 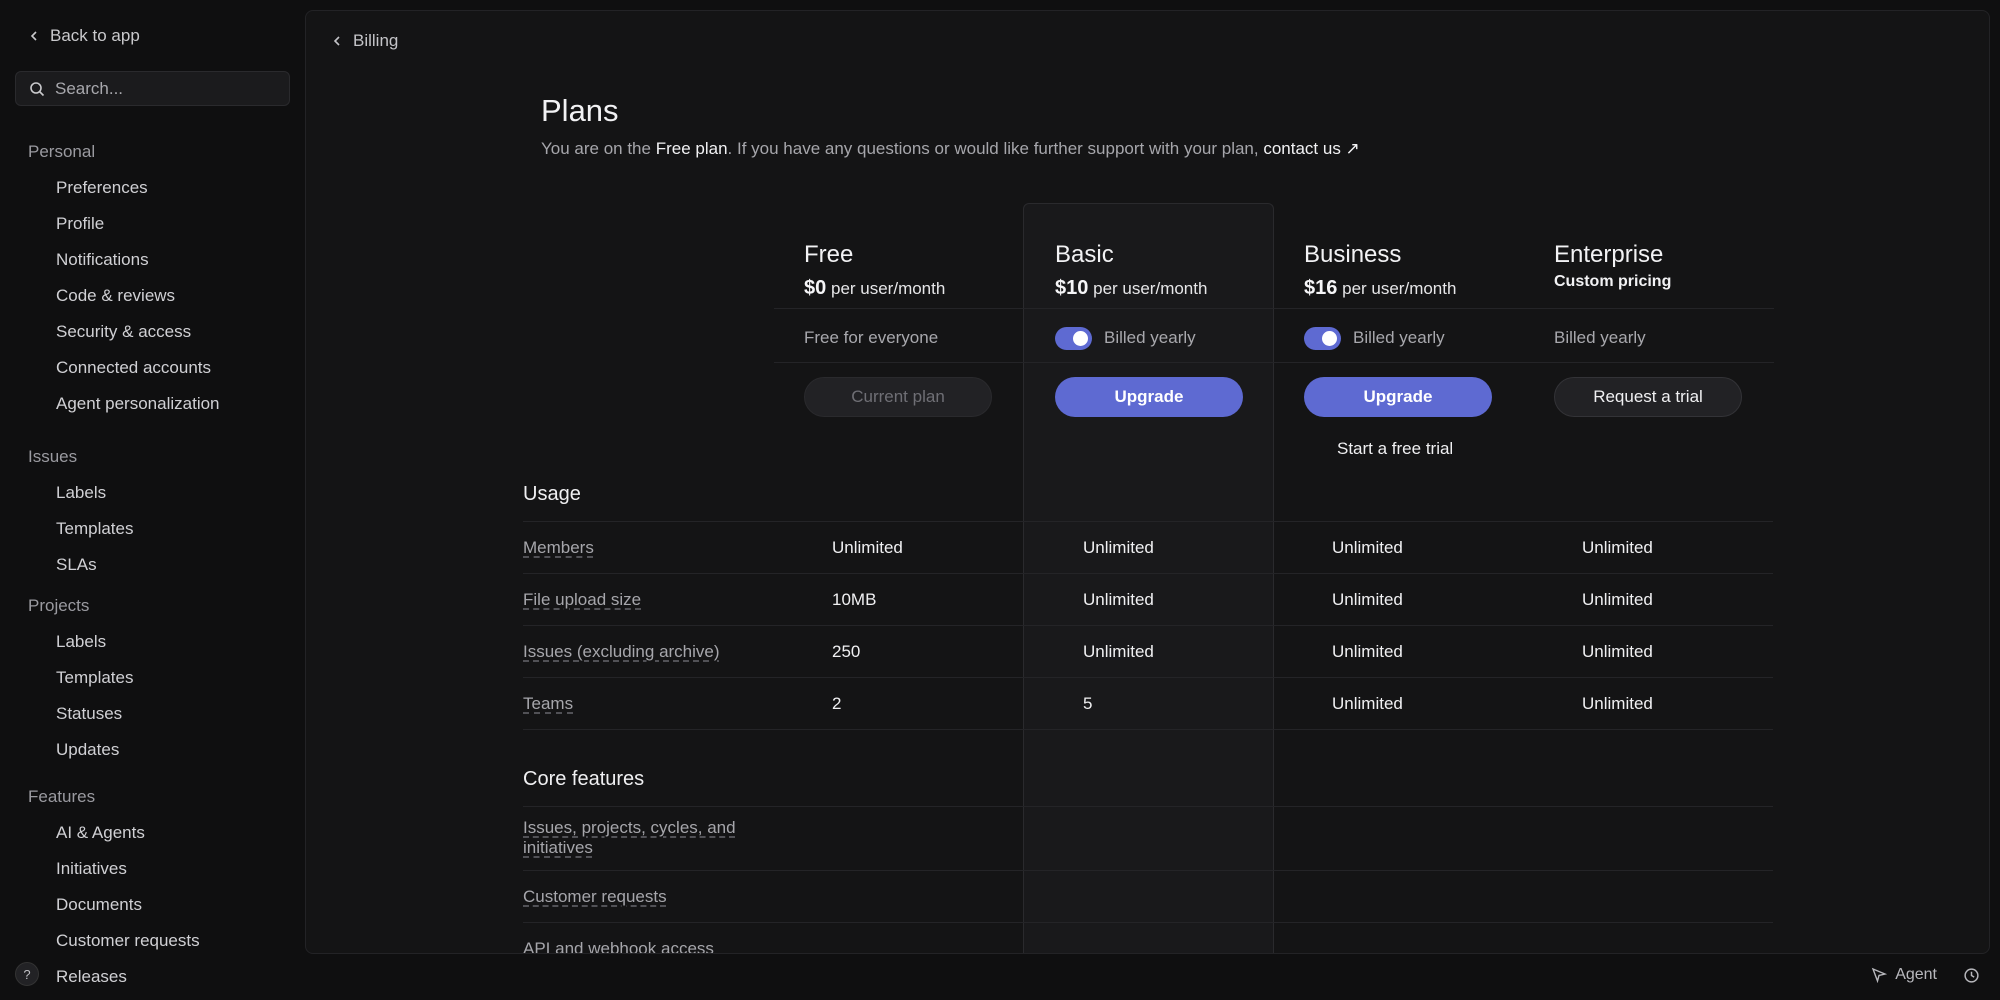 I want to click on contact-us-link: contact us ↗, so click(x=1311, y=148).